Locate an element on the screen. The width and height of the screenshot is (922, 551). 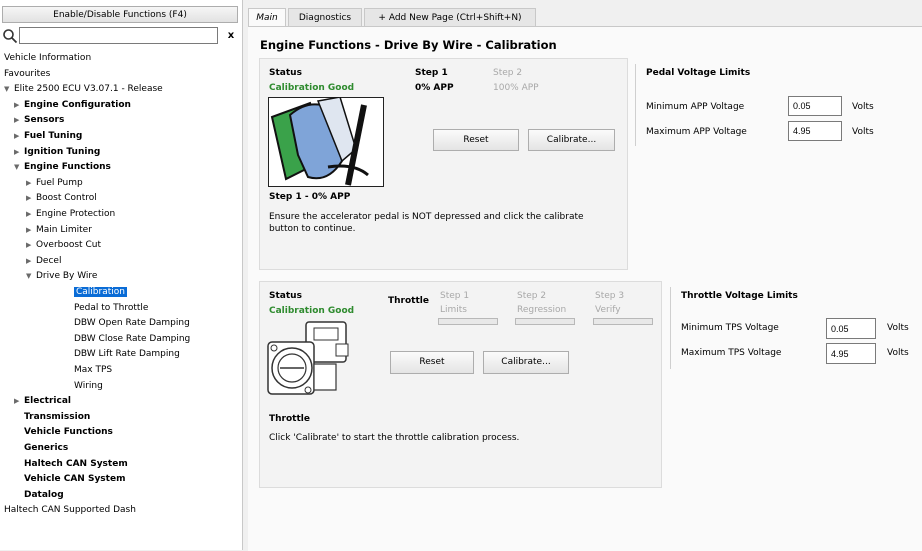
tree-item-fuel-tuning: ▶ Fuel Tuning is located at coordinates (48, 136).